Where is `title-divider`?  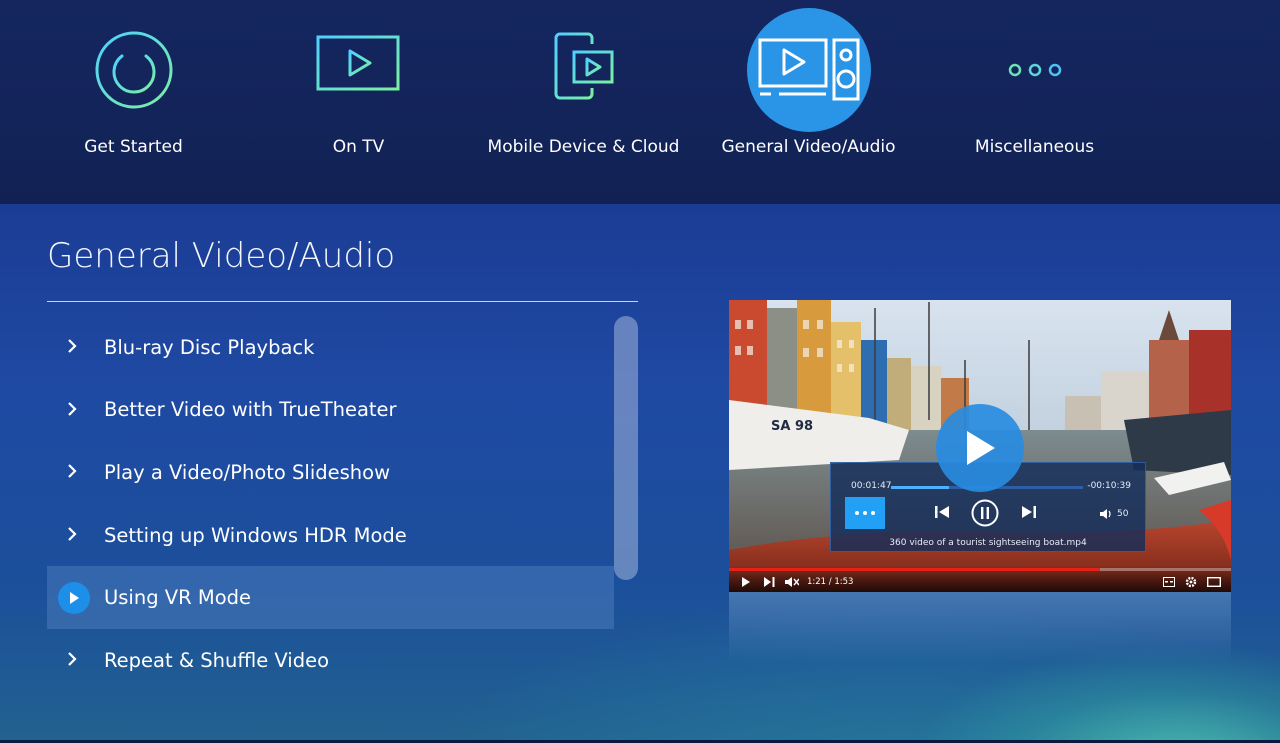
title-divider is located at coordinates (342, 301).